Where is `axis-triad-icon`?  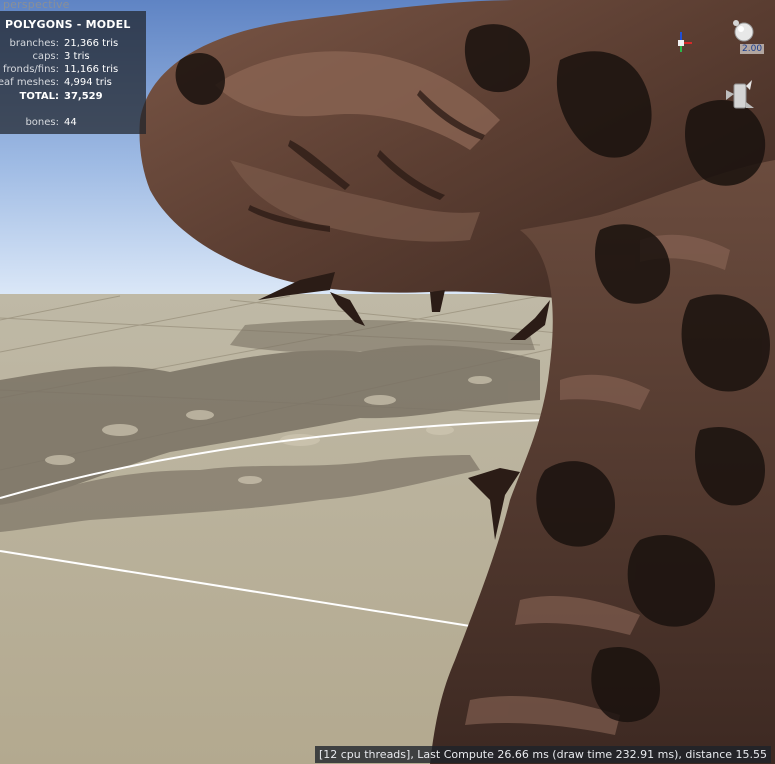 axis-triad-icon is located at coordinates (685, 42).